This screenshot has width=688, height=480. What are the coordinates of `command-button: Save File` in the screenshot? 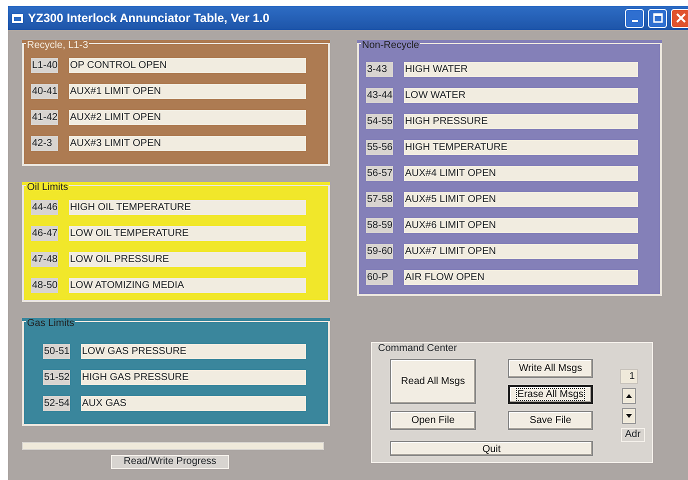 It's located at (550, 420).